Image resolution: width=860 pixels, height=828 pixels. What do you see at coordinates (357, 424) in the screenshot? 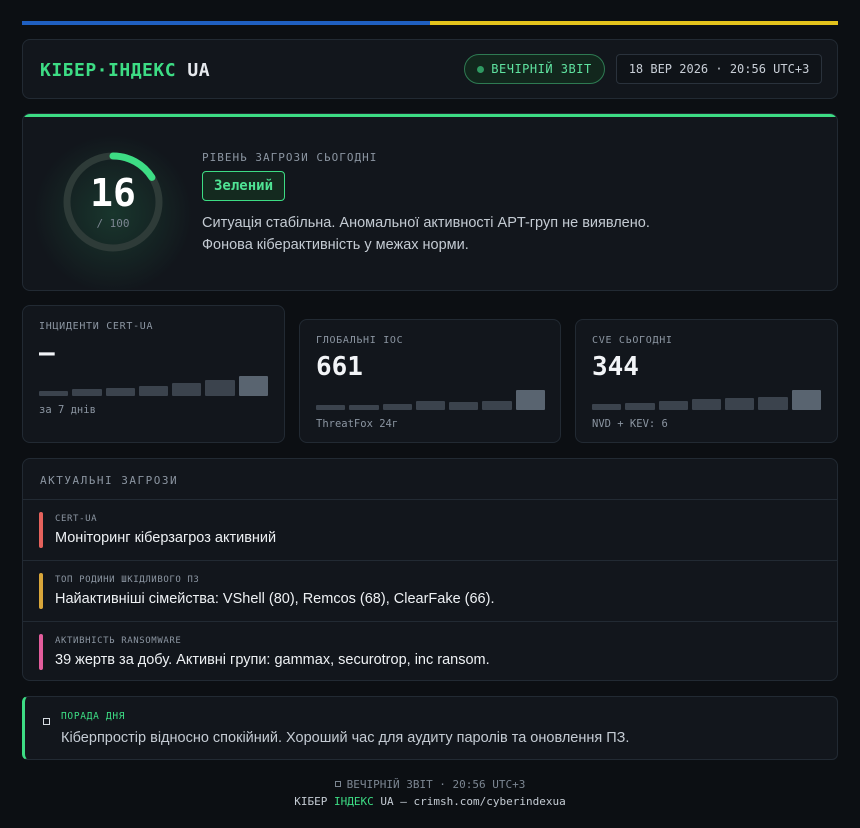
I see `stat-footer: ThreatFox 24г` at bounding box center [357, 424].